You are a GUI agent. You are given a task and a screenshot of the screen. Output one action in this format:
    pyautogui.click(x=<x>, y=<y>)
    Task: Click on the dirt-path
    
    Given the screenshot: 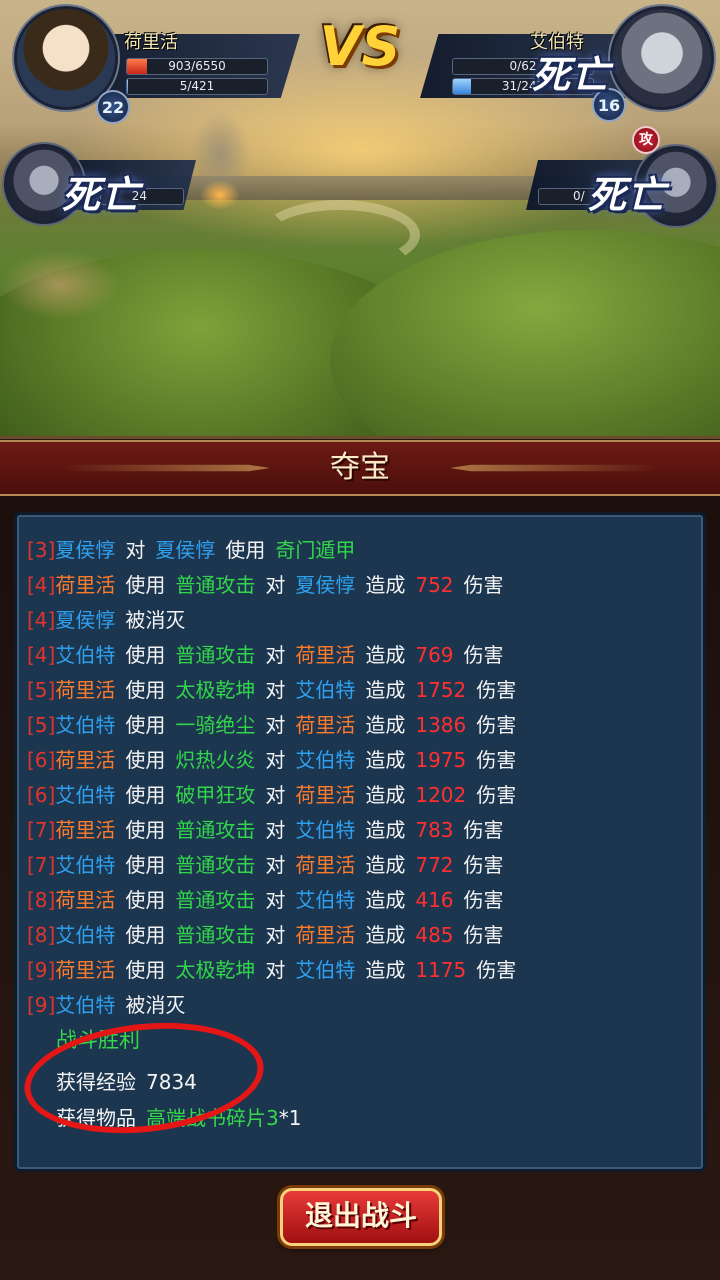 What is the action you would take?
    pyautogui.click(x=340, y=235)
    